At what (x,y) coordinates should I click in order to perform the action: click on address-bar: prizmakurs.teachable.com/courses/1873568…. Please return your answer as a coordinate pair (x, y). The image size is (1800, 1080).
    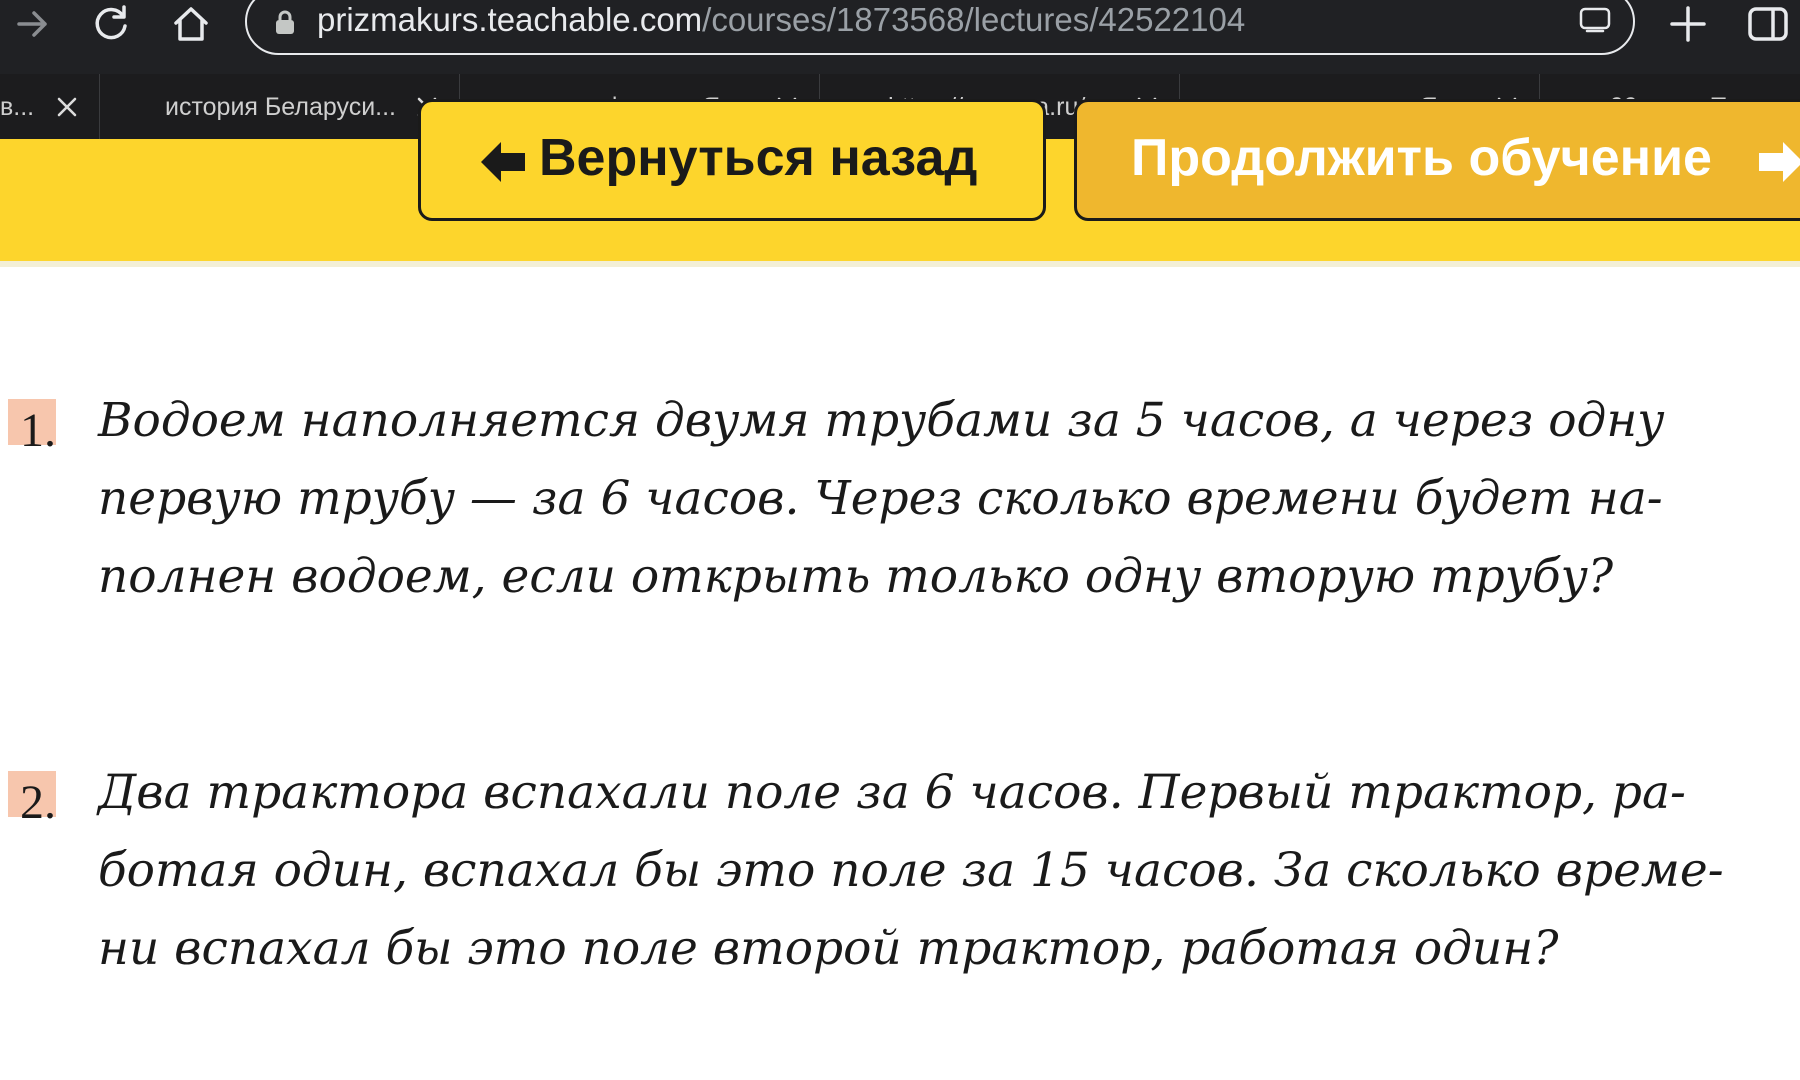
    Looking at the image, I should click on (940, 27).